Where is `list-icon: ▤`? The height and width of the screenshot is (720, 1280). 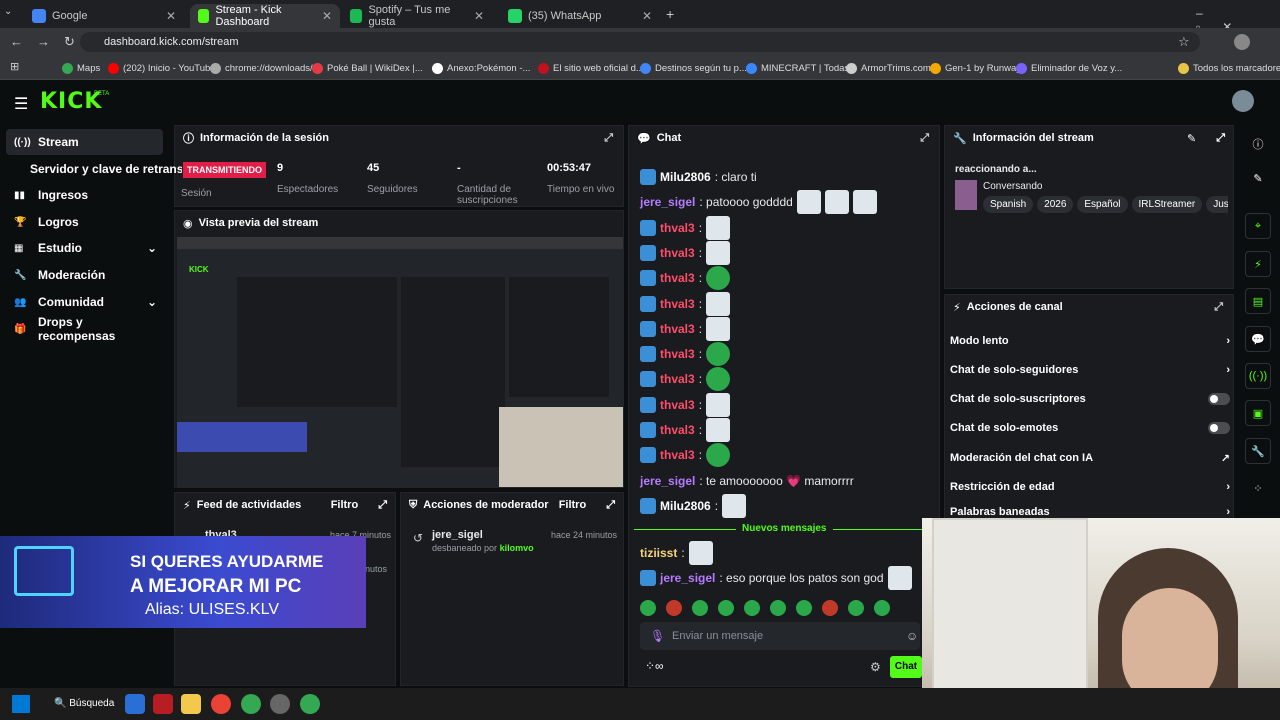 list-icon: ▤ is located at coordinates (1258, 301).